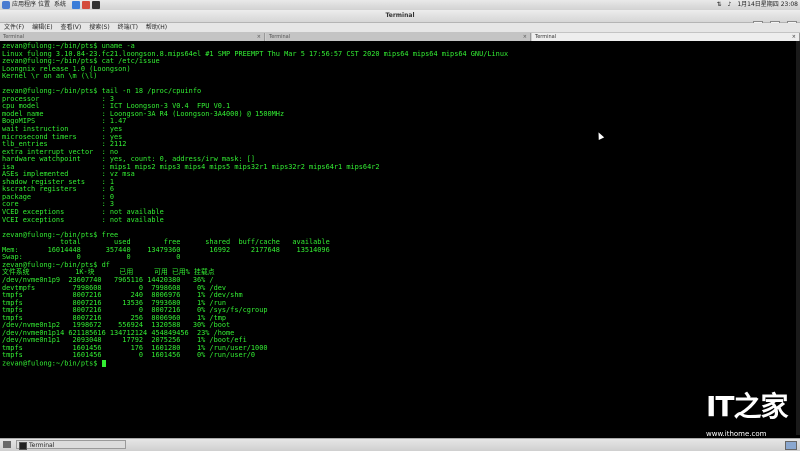  I want to click on tab-terminal-2: Terminal ×, so click(398, 37).